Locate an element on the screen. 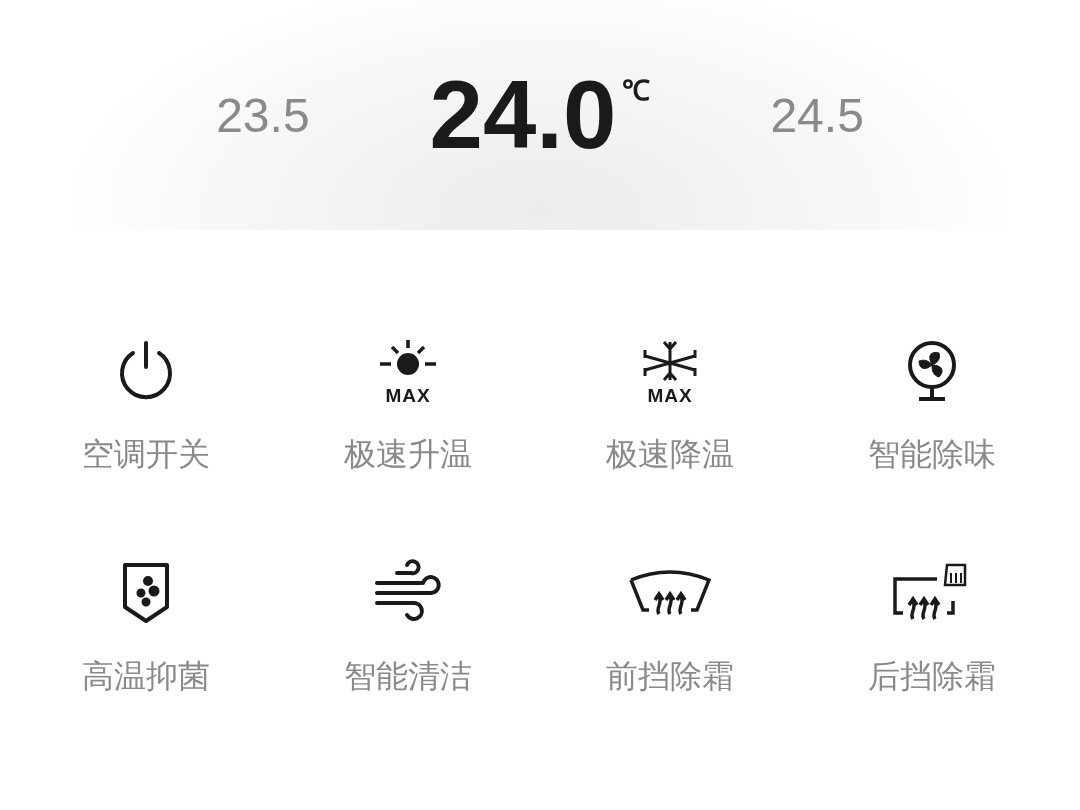  function-button: MAX 极速升温 is located at coordinates (408, 401).